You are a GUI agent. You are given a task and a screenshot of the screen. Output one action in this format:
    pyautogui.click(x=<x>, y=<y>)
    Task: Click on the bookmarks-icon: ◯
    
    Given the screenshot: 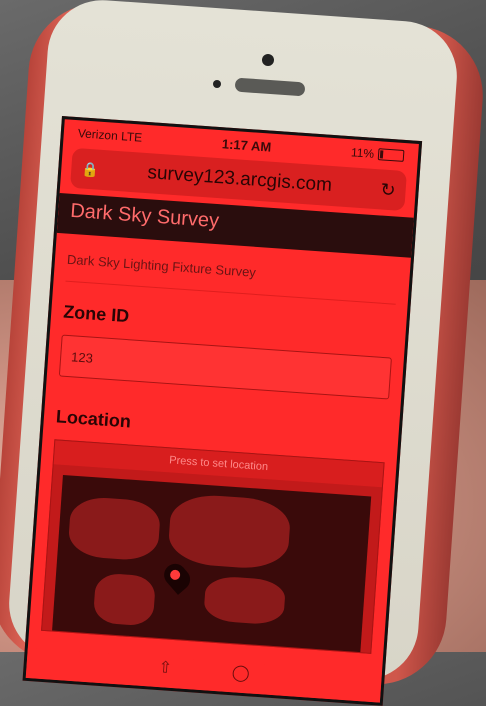 What is the action you would take?
    pyautogui.click(x=240, y=677)
    